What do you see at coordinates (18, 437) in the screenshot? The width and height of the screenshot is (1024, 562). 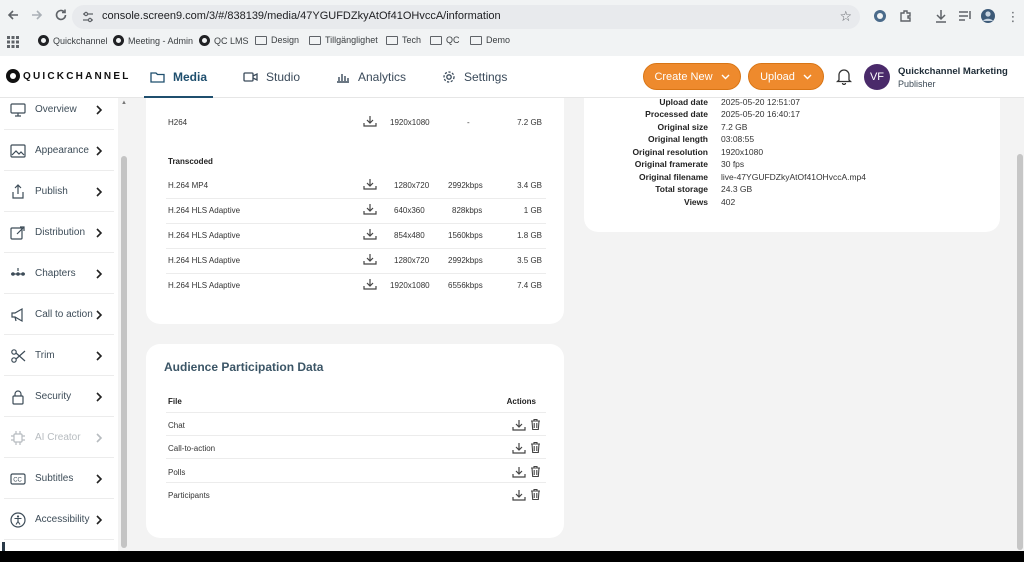 I see `chip-icon` at bounding box center [18, 437].